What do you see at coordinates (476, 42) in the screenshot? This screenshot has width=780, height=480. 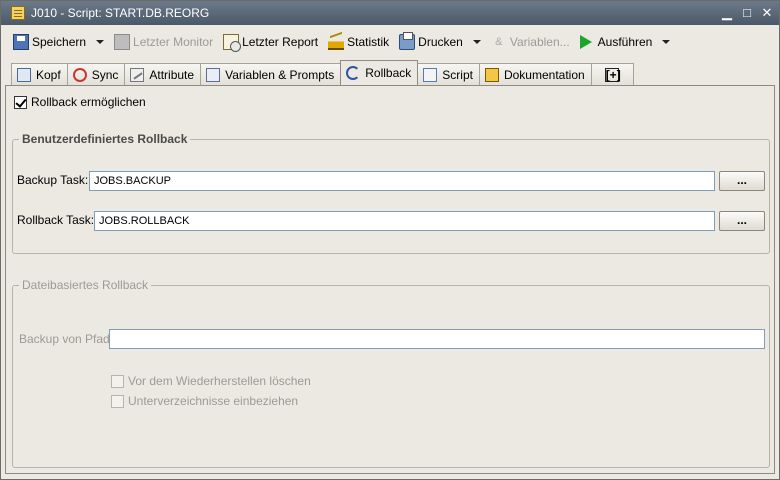 I see `print-dropdown-chevron-icon` at bounding box center [476, 42].